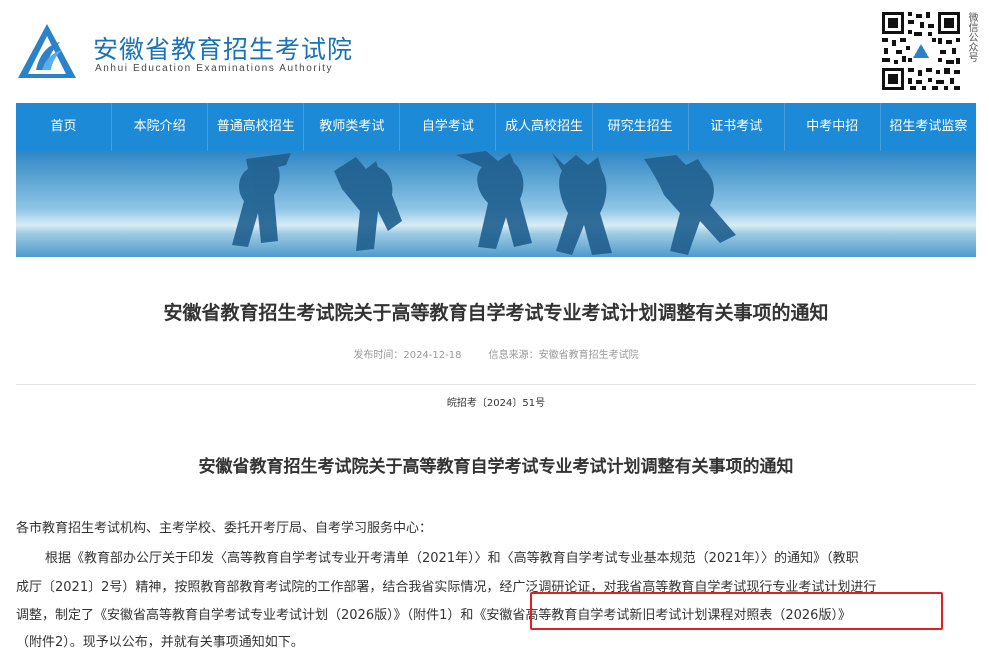 This screenshot has width=989, height=649. What do you see at coordinates (224, 528) in the screenshot?
I see `salutation-line: 各市教育招生考试机构、主考学校、委托开考厅局、自考学习服务中心：` at bounding box center [224, 528].